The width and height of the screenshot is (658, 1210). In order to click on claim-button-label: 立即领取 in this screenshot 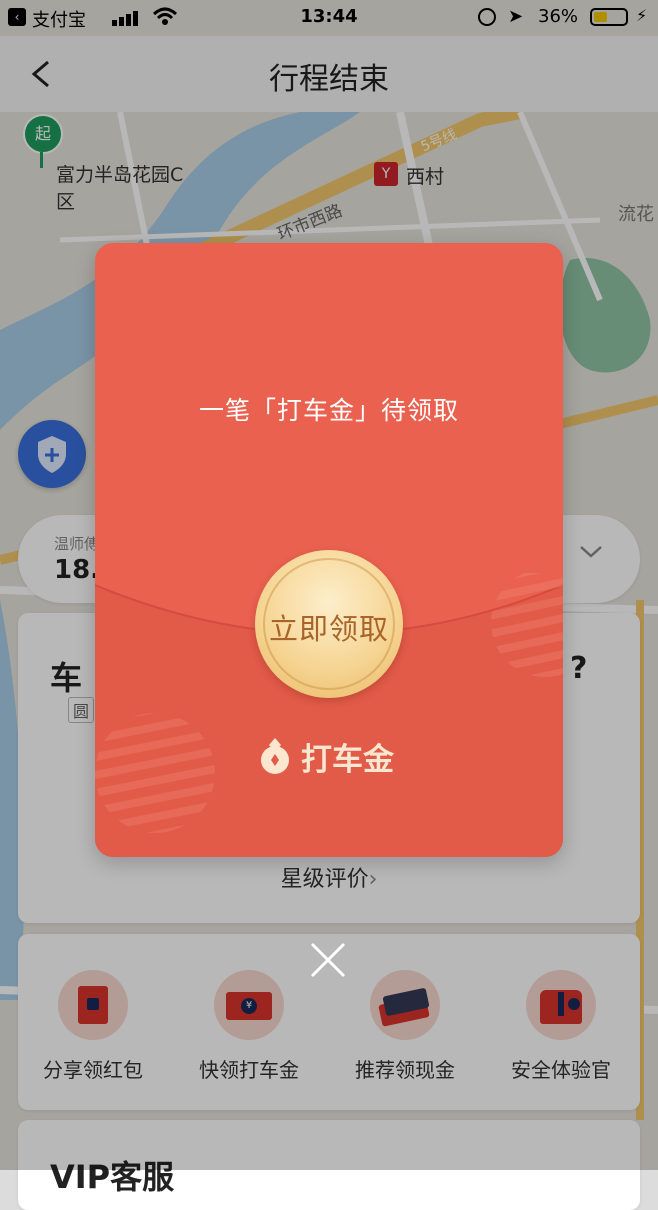, I will do `click(328, 629)`.